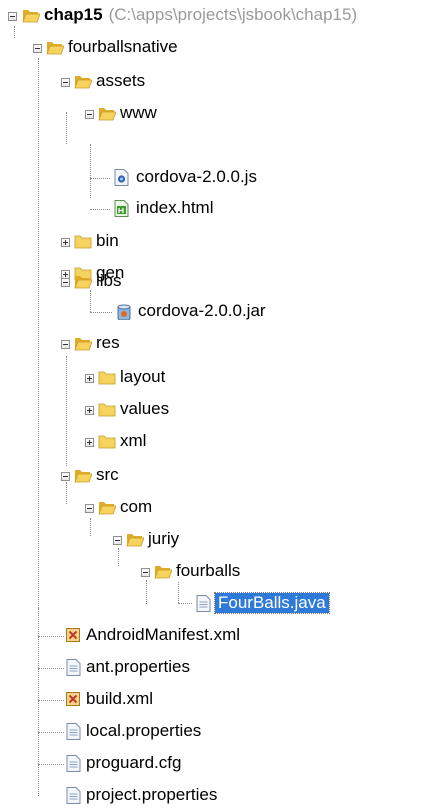 The image size is (427, 812). I want to click on html-file-icon, so click(121, 208).